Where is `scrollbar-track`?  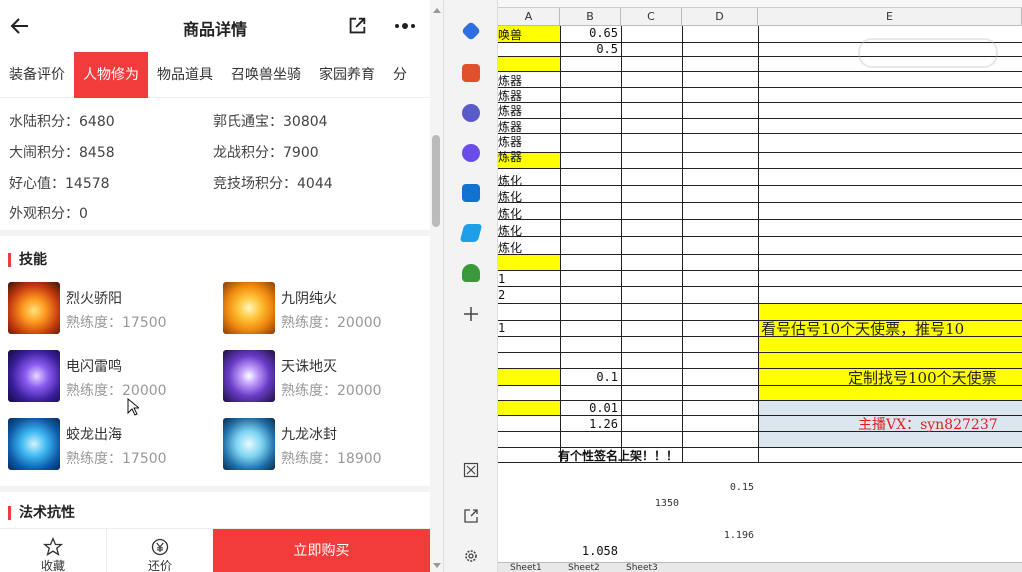 scrollbar-track is located at coordinates (436, 286).